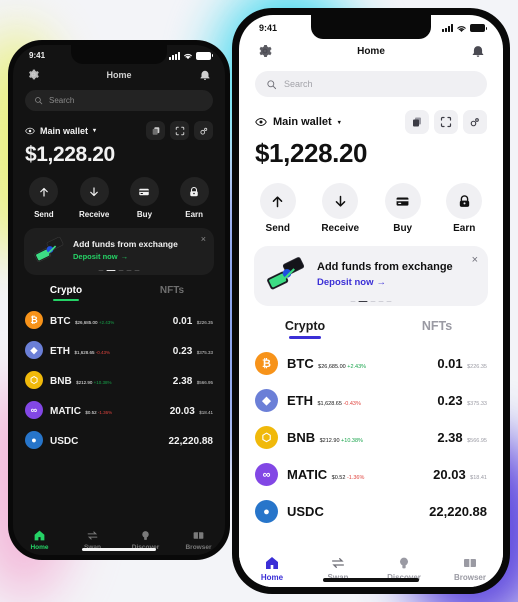 This screenshot has height=602, width=518. Describe the element at coordinates (34, 410) in the screenshot. I see `matic-icon: ∞` at that location.